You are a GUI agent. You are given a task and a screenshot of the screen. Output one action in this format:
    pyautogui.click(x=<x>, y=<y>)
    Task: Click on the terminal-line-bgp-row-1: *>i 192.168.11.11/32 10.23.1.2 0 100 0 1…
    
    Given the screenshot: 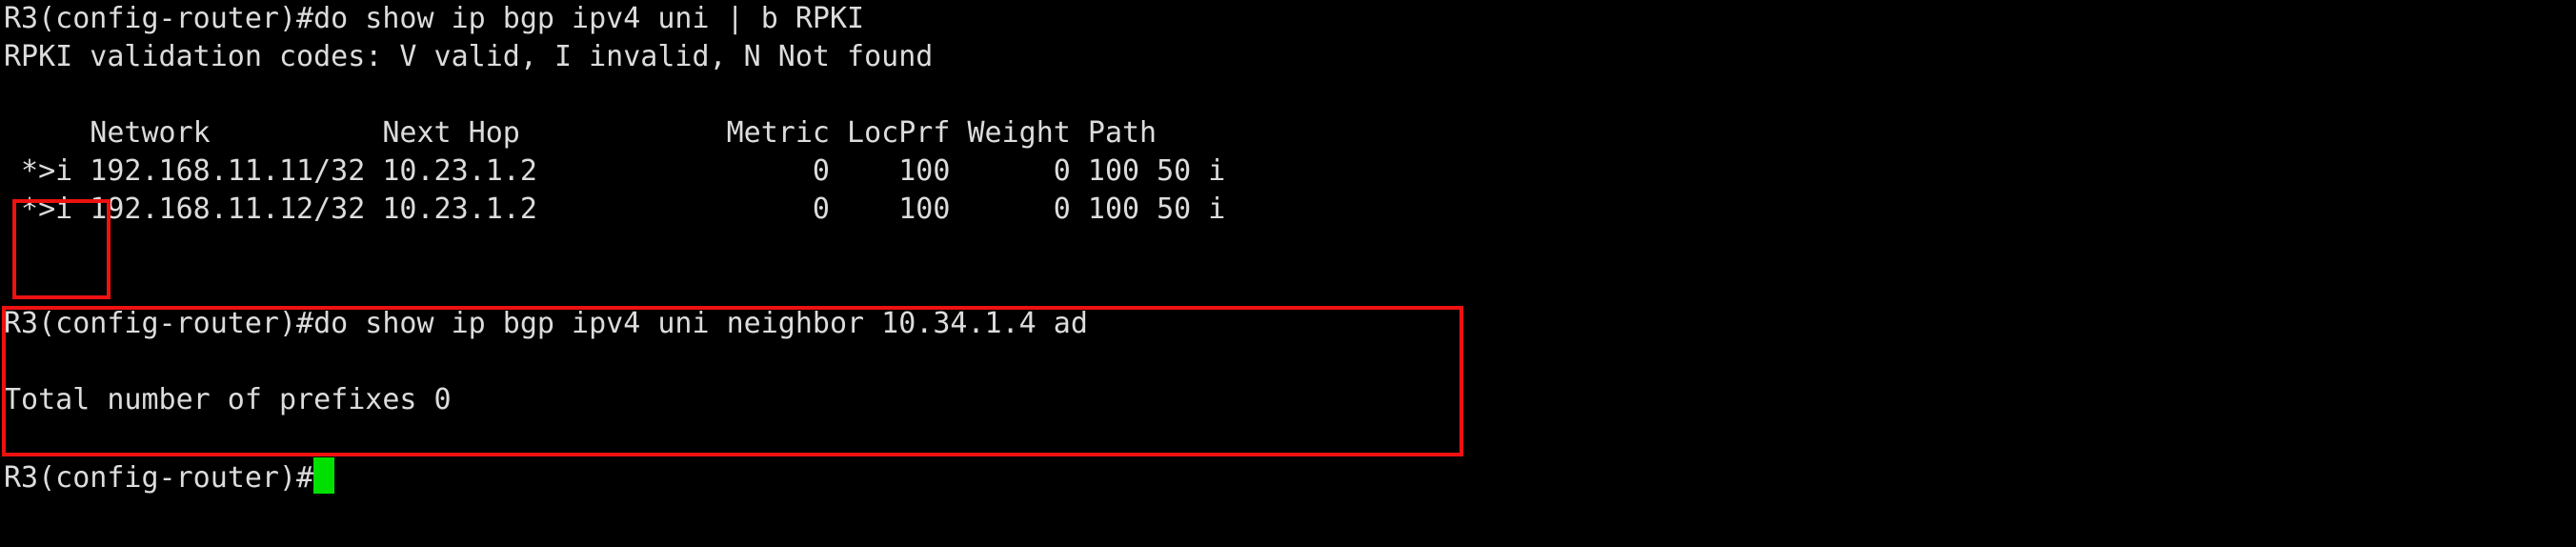 What is the action you would take?
    pyautogui.click(x=615, y=171)
    